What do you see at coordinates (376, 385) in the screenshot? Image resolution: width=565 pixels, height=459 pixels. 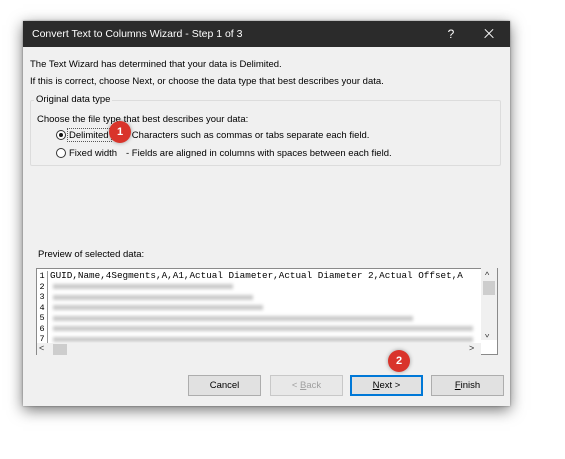 I see `next-key: N` at bounding box center [376, 385].